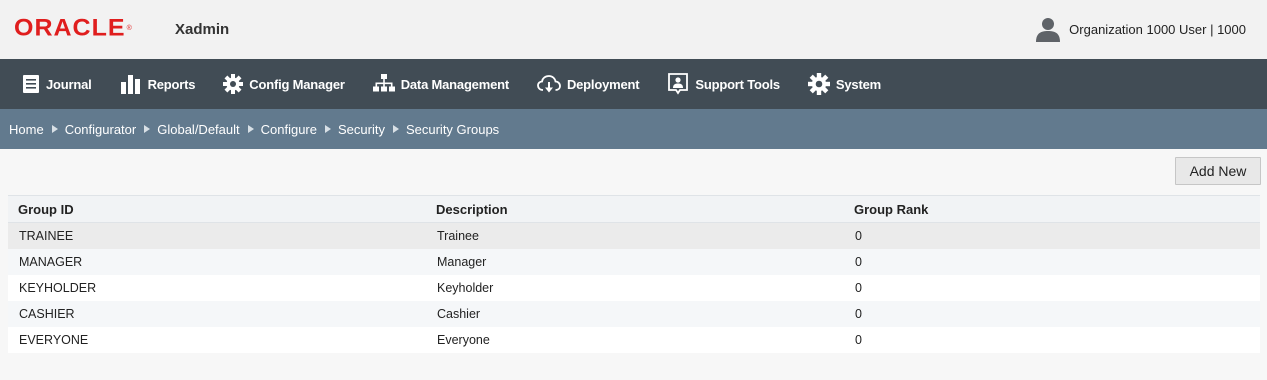 This screenshot has width=1267, height=380. What do you see at coordinates (633, 172) in the screenshot?
I see `toolbar: Add New` at bounding box center [633, 172].